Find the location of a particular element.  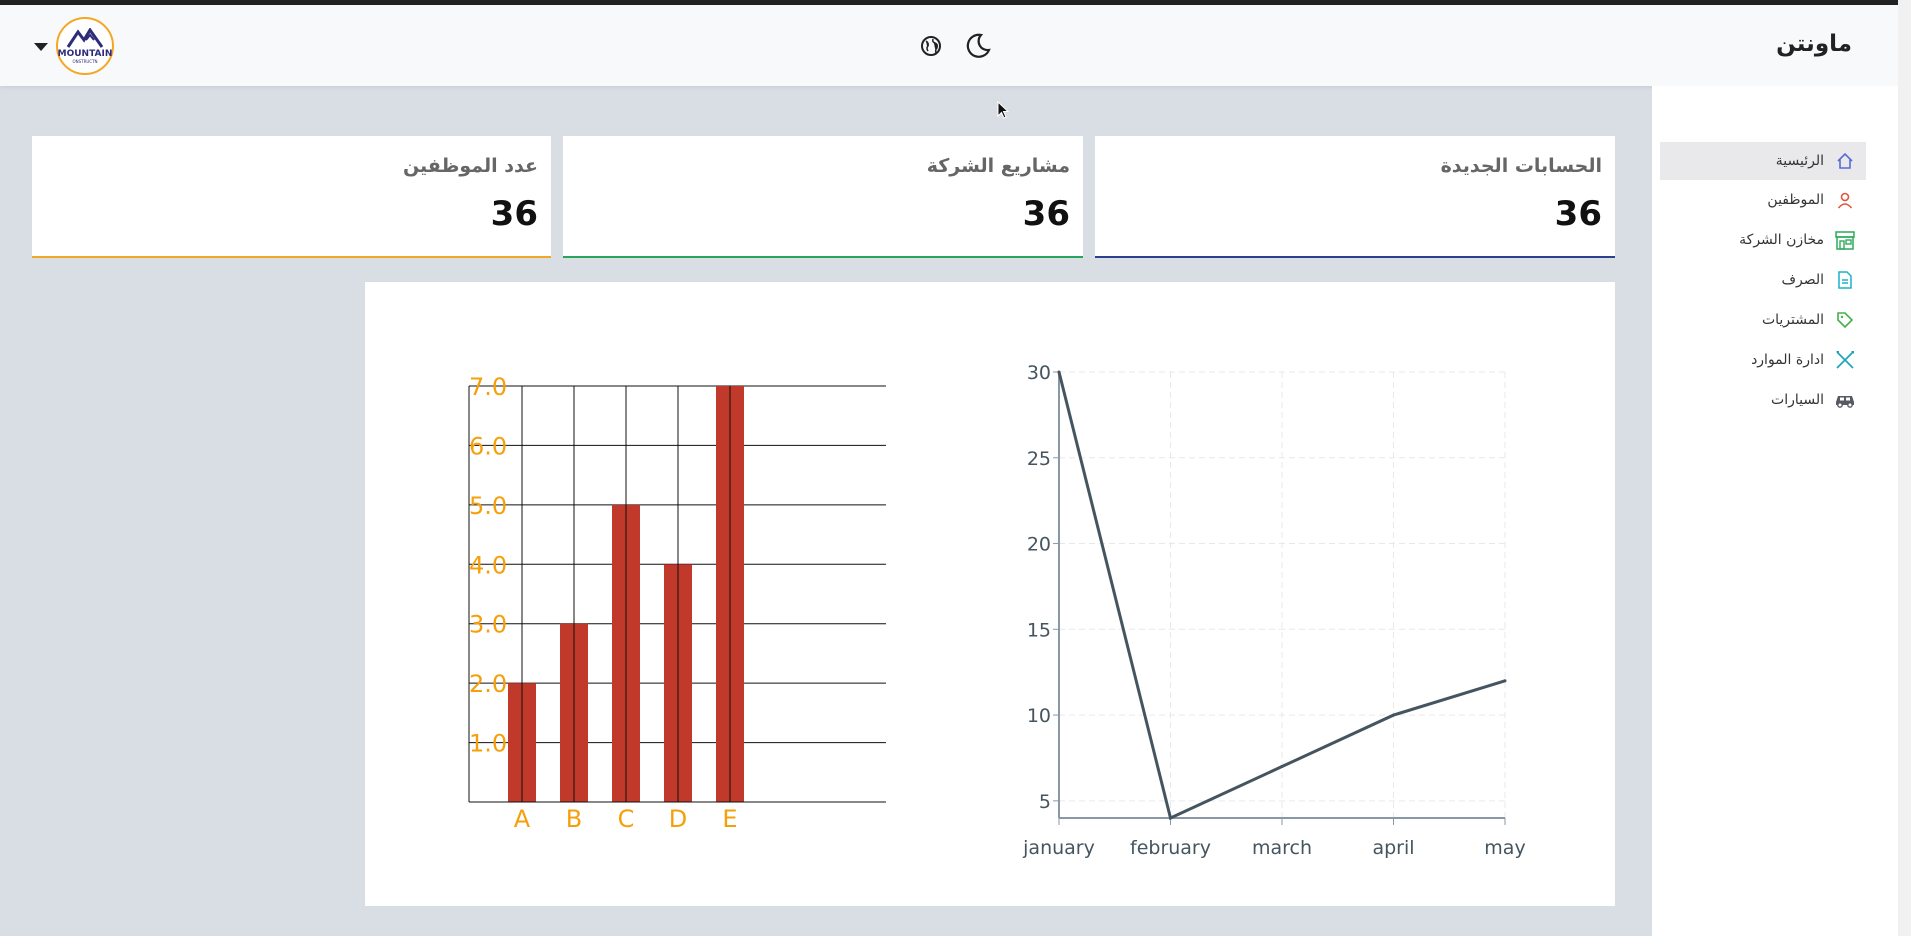

store-icon is located at coordinates (1845, 240).